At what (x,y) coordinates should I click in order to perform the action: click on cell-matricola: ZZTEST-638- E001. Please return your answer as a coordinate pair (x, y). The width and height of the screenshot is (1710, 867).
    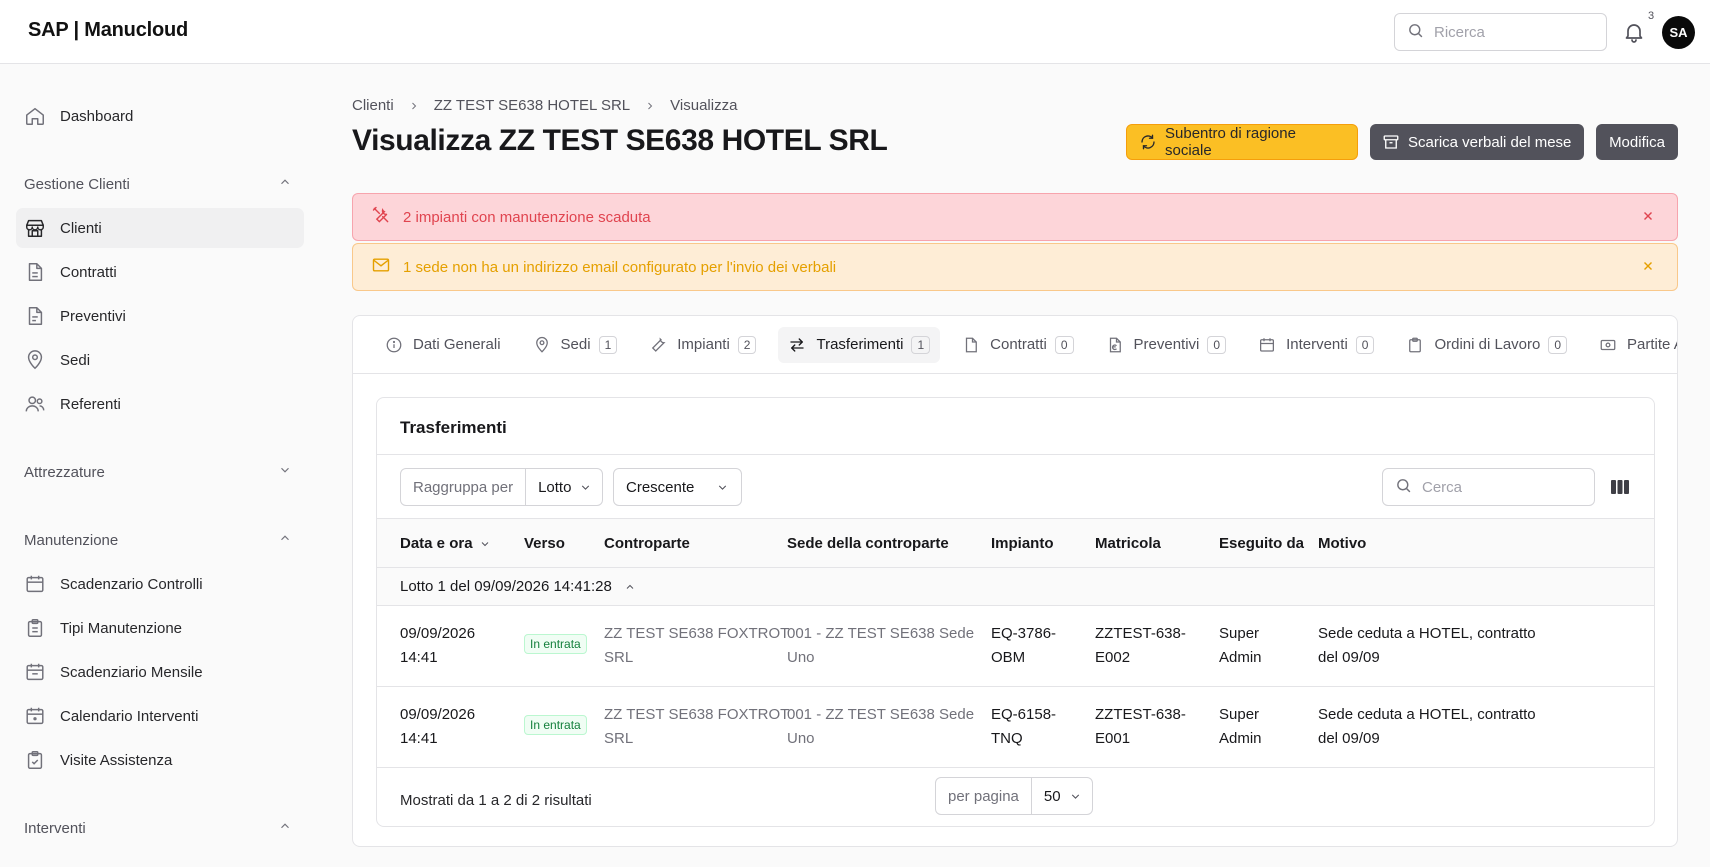
    Looking at the image, I should click on (1140, 726).